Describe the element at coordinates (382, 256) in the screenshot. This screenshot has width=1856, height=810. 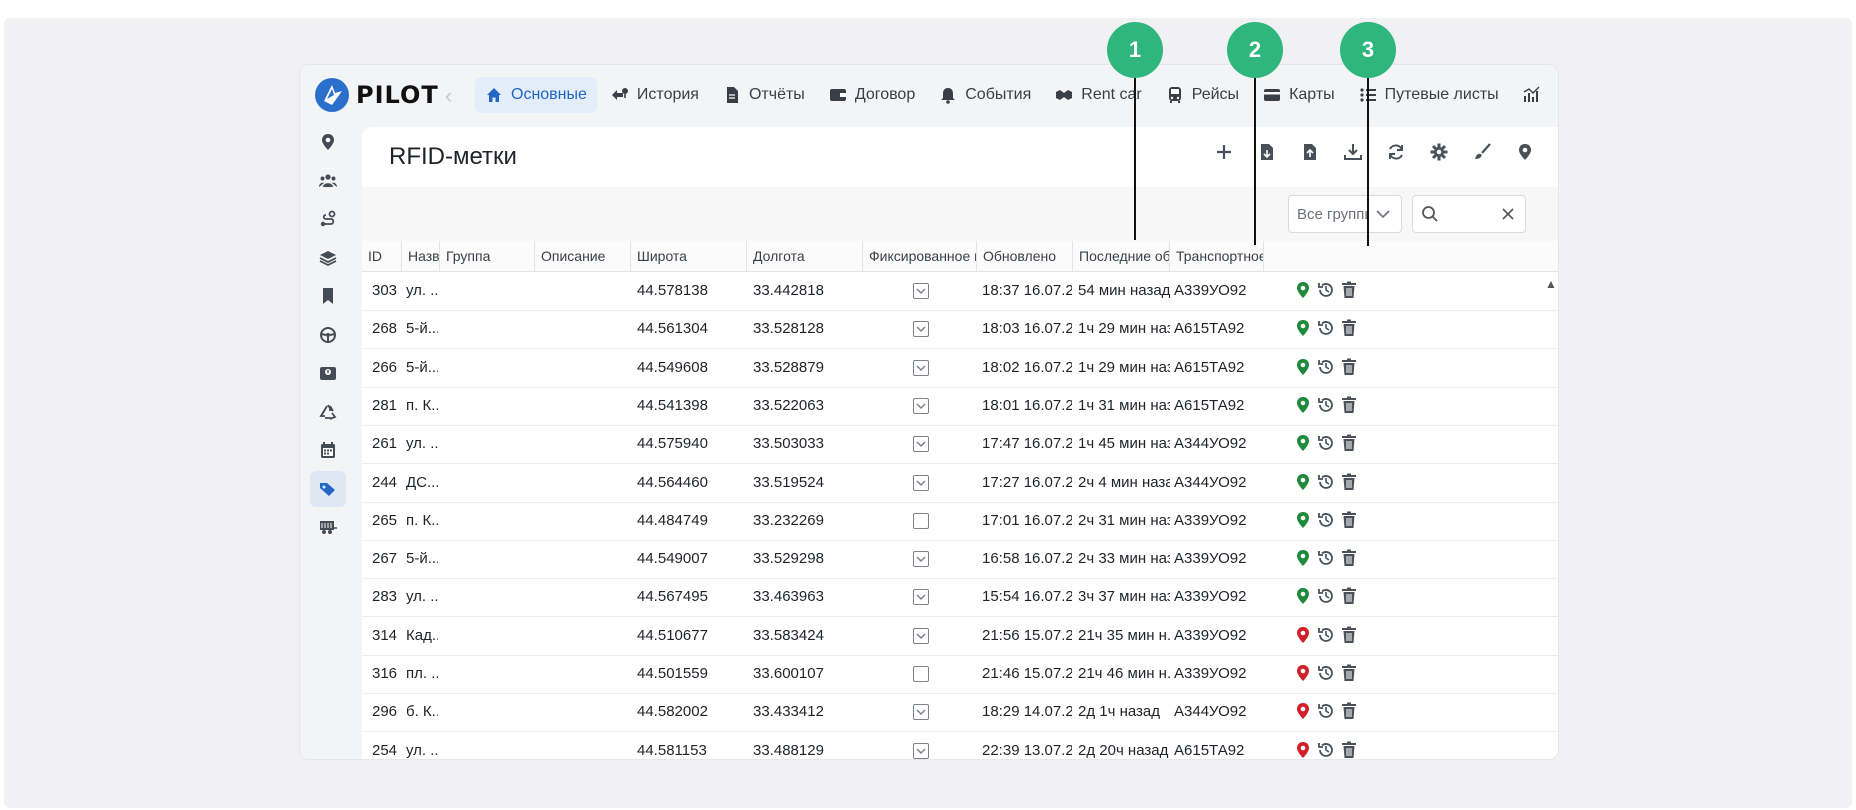
I see `column-header: ID` at that location.